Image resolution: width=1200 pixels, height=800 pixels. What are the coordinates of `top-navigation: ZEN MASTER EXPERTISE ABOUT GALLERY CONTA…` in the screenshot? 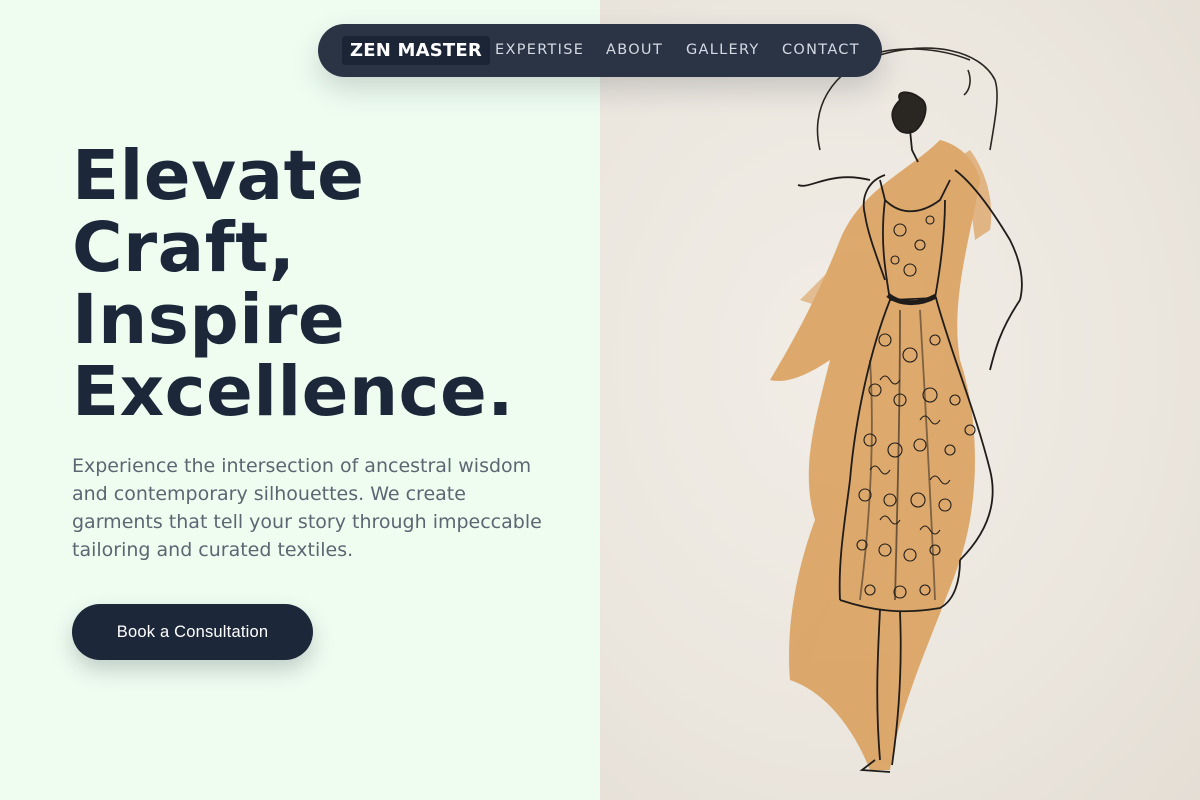 It's located at (600, 50).